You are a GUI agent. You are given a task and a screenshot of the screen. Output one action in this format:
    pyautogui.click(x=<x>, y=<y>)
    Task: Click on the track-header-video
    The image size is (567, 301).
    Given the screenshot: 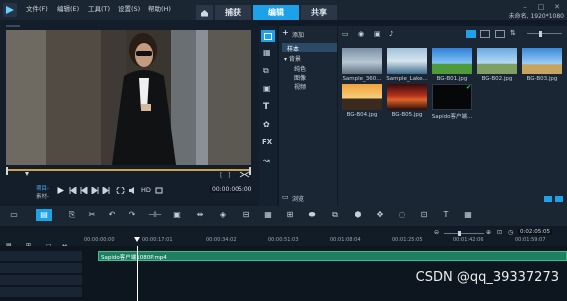 What is the action you would take?
    pyautogui.click(x=41, y=256)
    